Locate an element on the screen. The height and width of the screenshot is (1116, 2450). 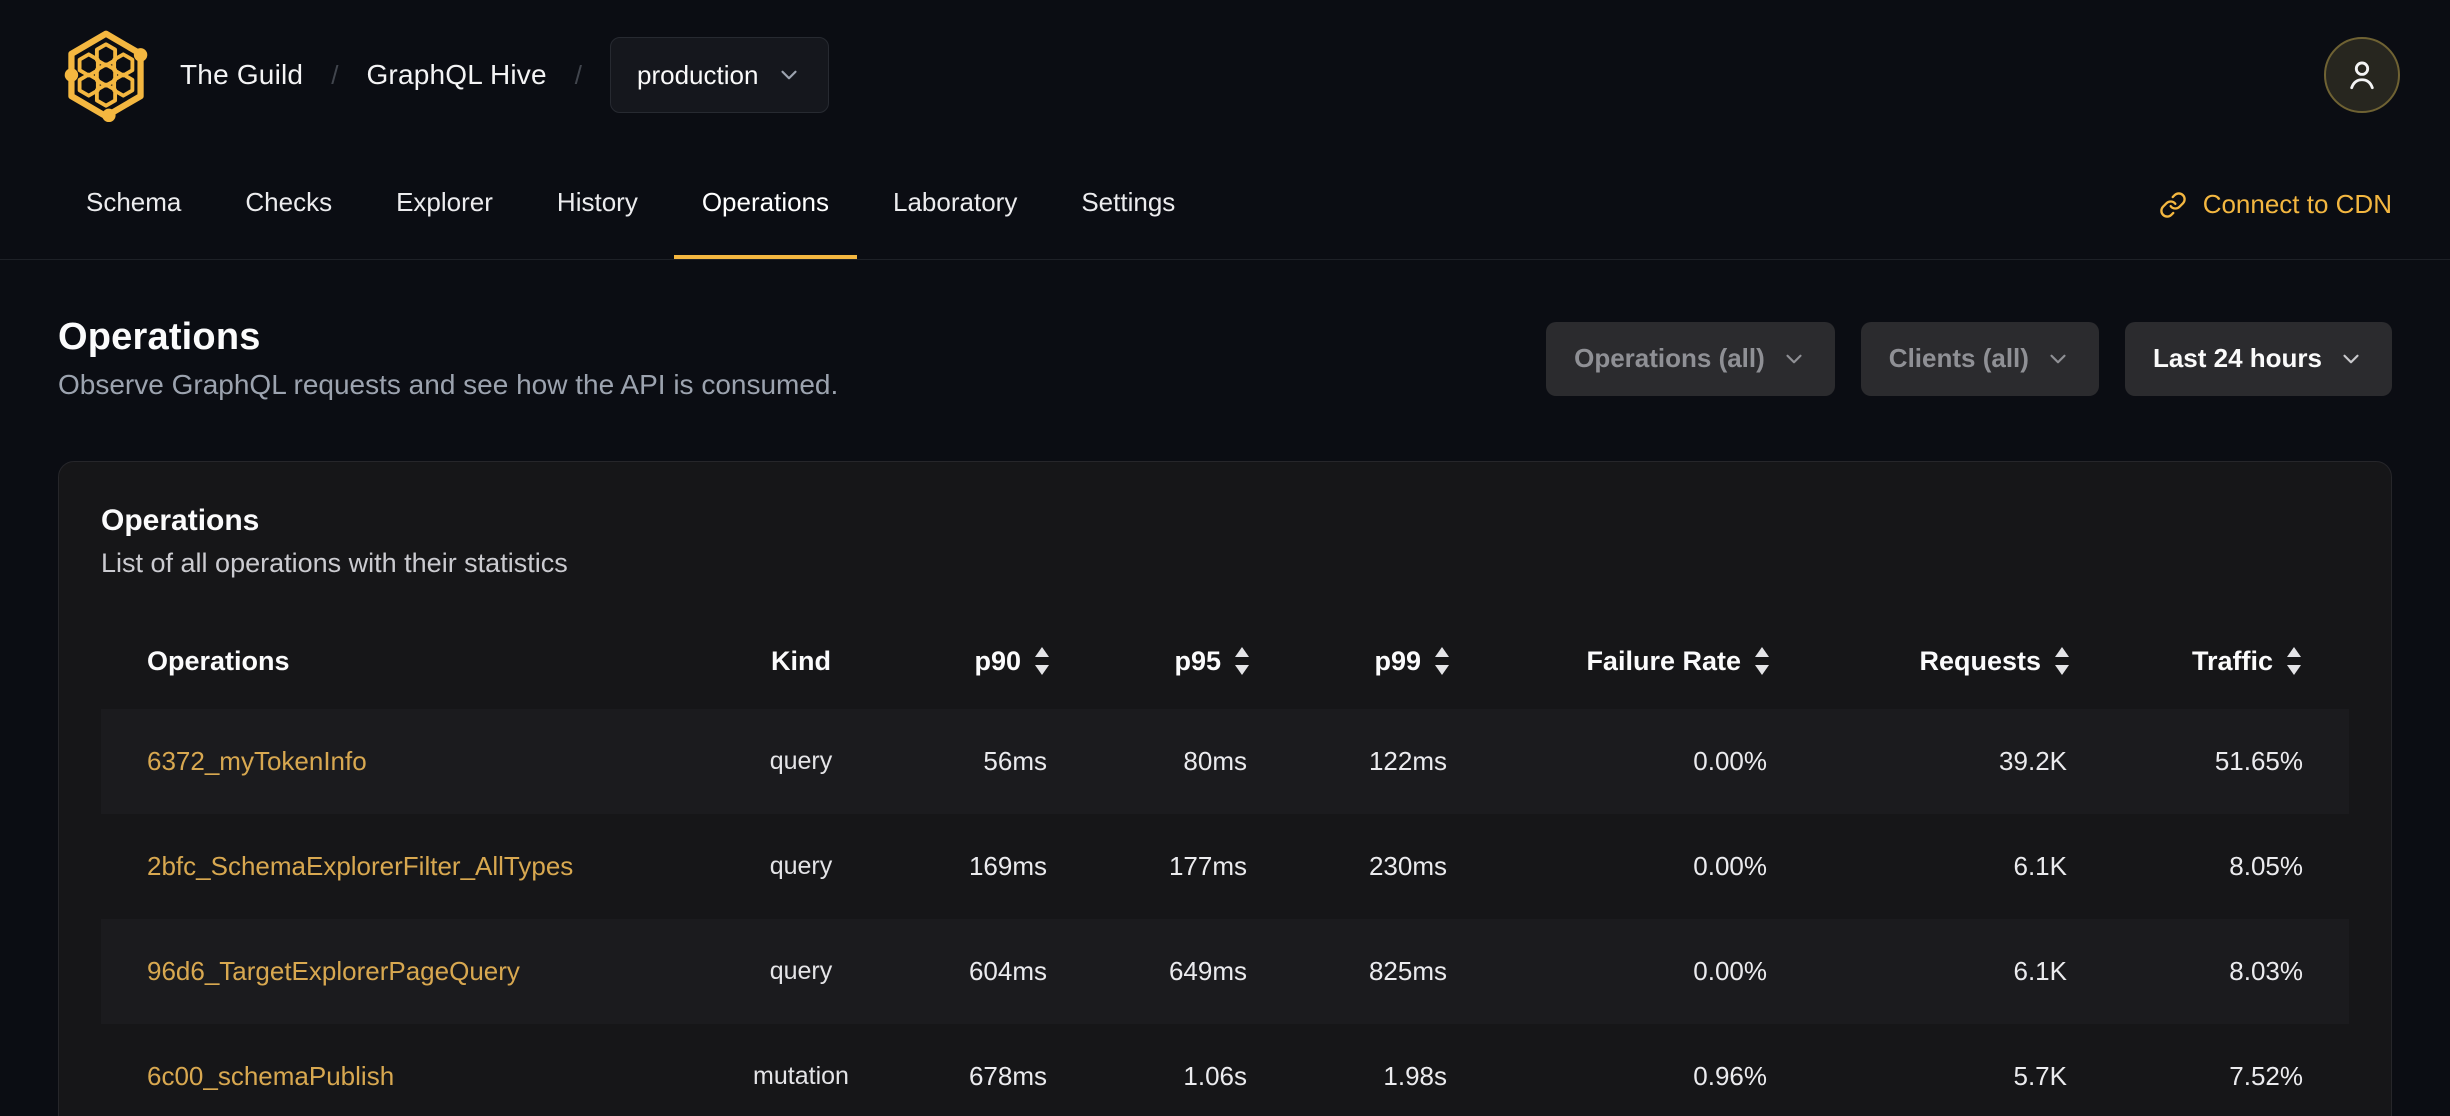
operation-p99: 1.98s is located at coordinates (1415, 1076).